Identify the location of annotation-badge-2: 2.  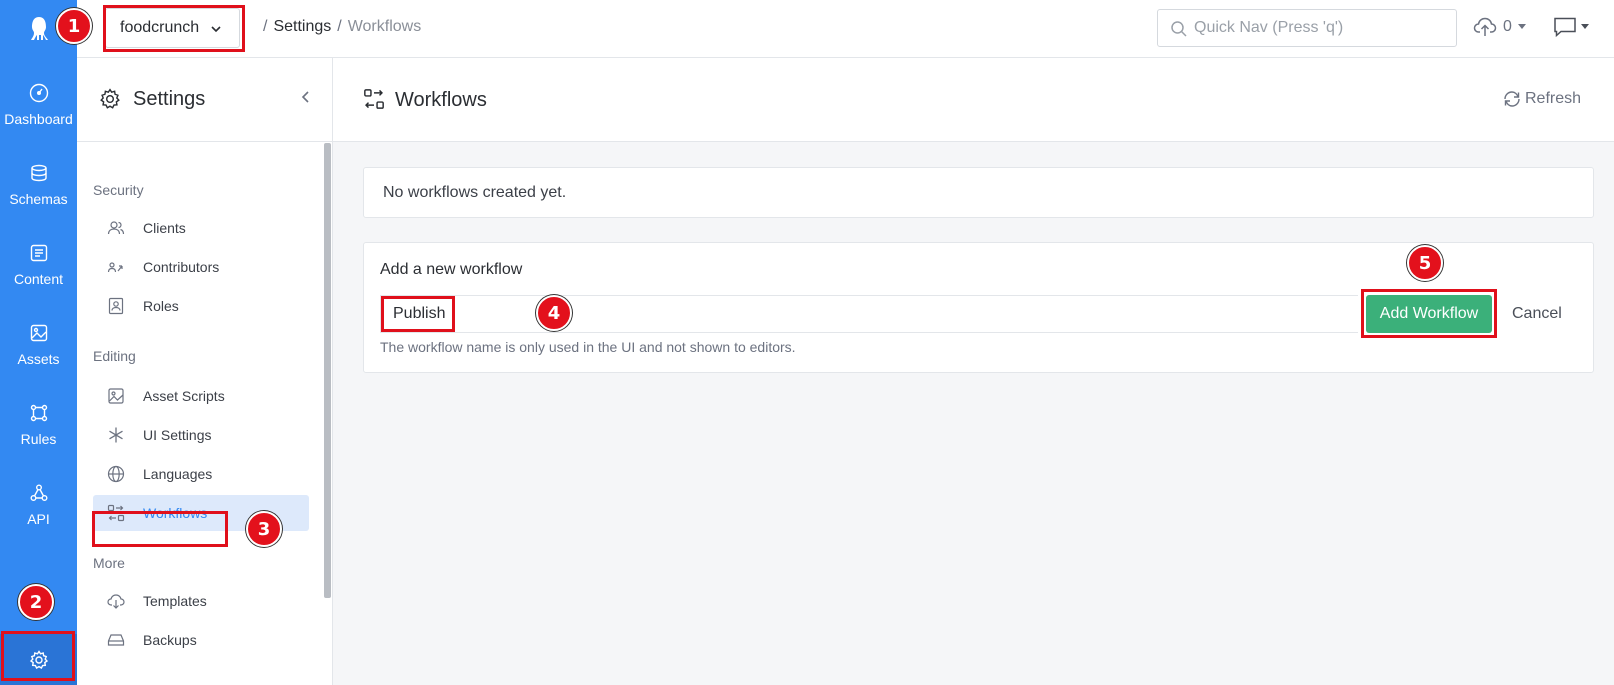
(36, 602).